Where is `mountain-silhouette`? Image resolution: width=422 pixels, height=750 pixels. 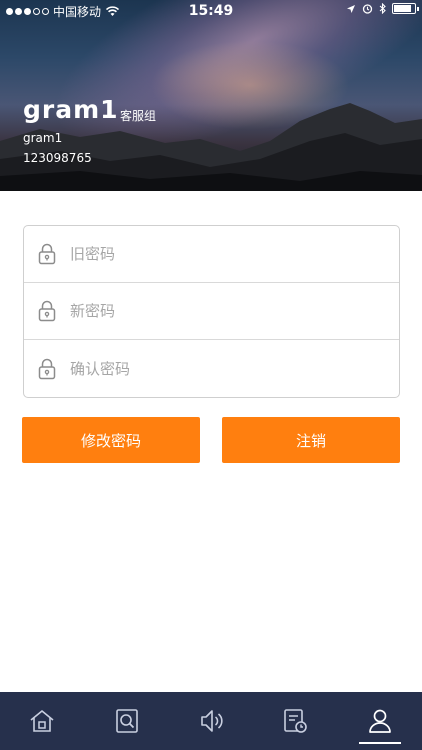
mountain-silhouette is located at coordinates (211, 147).